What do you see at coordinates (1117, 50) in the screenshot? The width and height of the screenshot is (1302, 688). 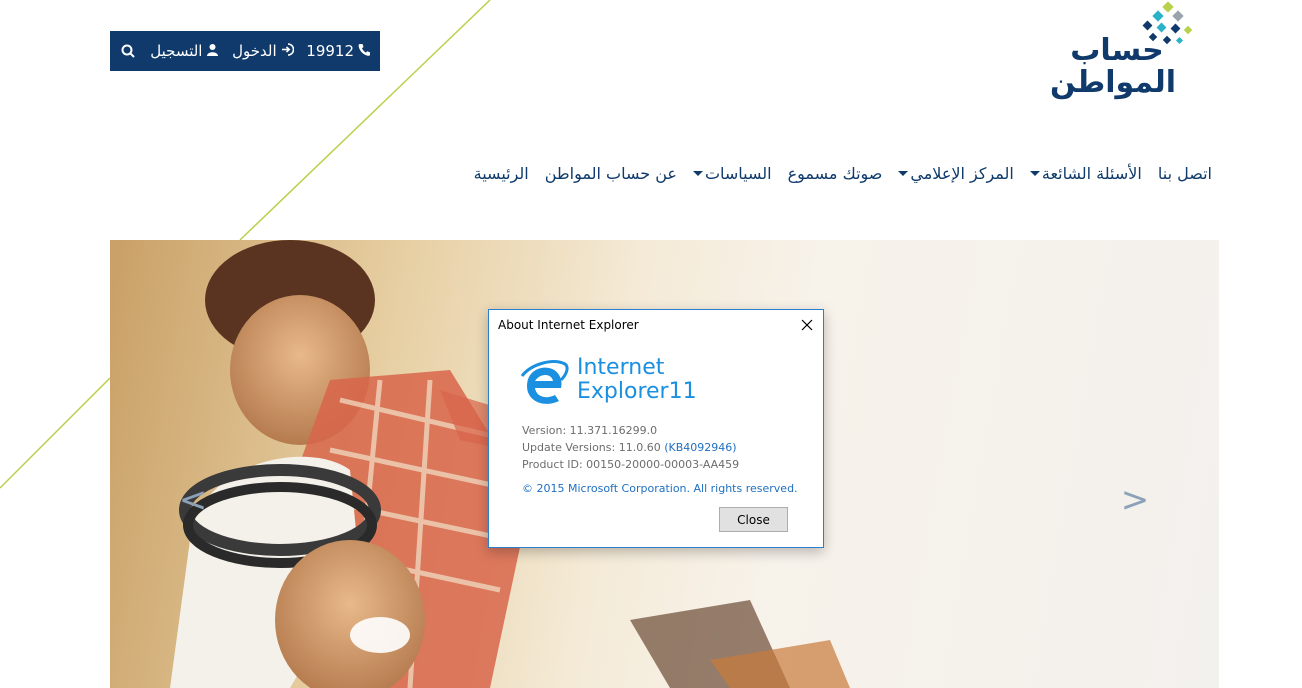 I see `logo-text-line1: حساب` at bounding box center [1117, 50].